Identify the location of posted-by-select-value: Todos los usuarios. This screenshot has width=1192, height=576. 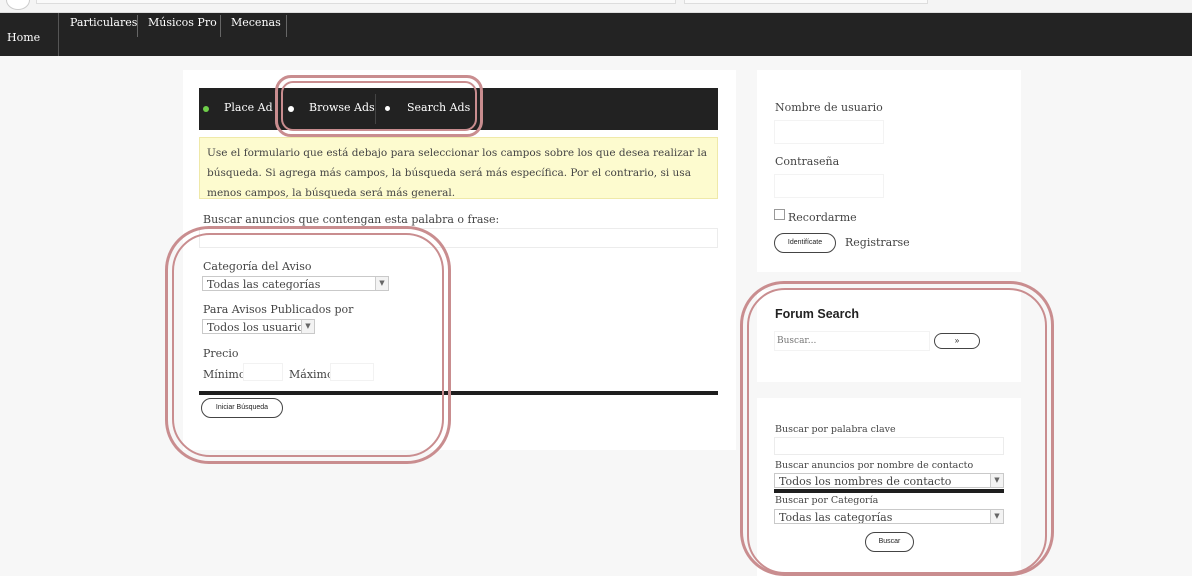
(258, 327).